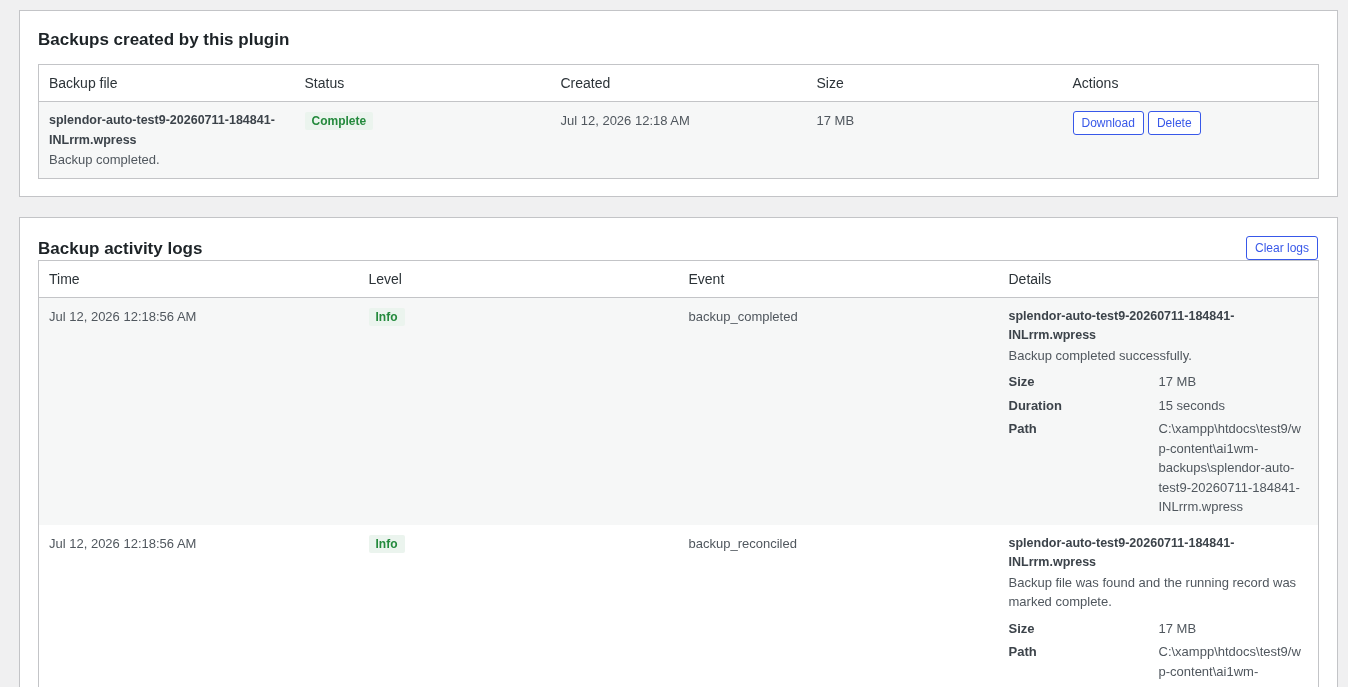 This screenshot has width=1348, height=687. I want to click on status-badge: Complete, so click(339, 121).